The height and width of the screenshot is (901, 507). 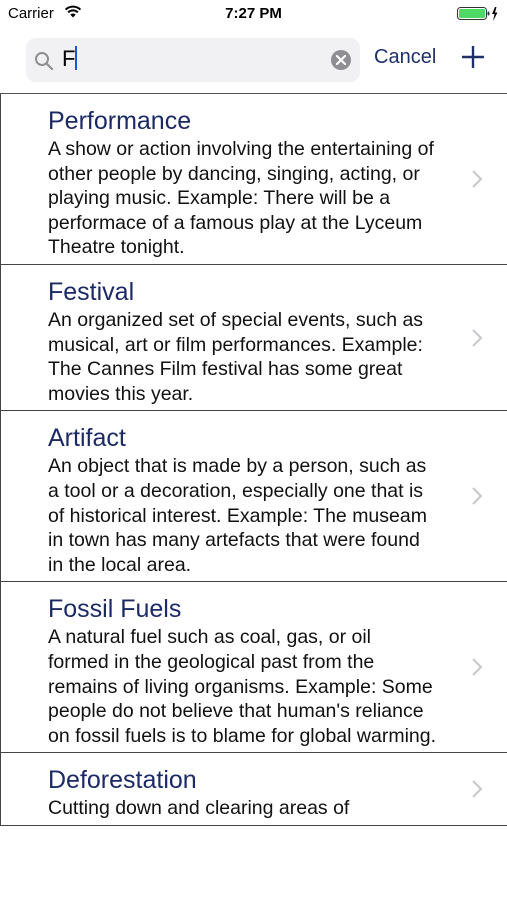 What do you see at coordinates (115, 609) in the screenshot?
I see `word-title: Fossil Fuels` at bounding box center [115, 609].